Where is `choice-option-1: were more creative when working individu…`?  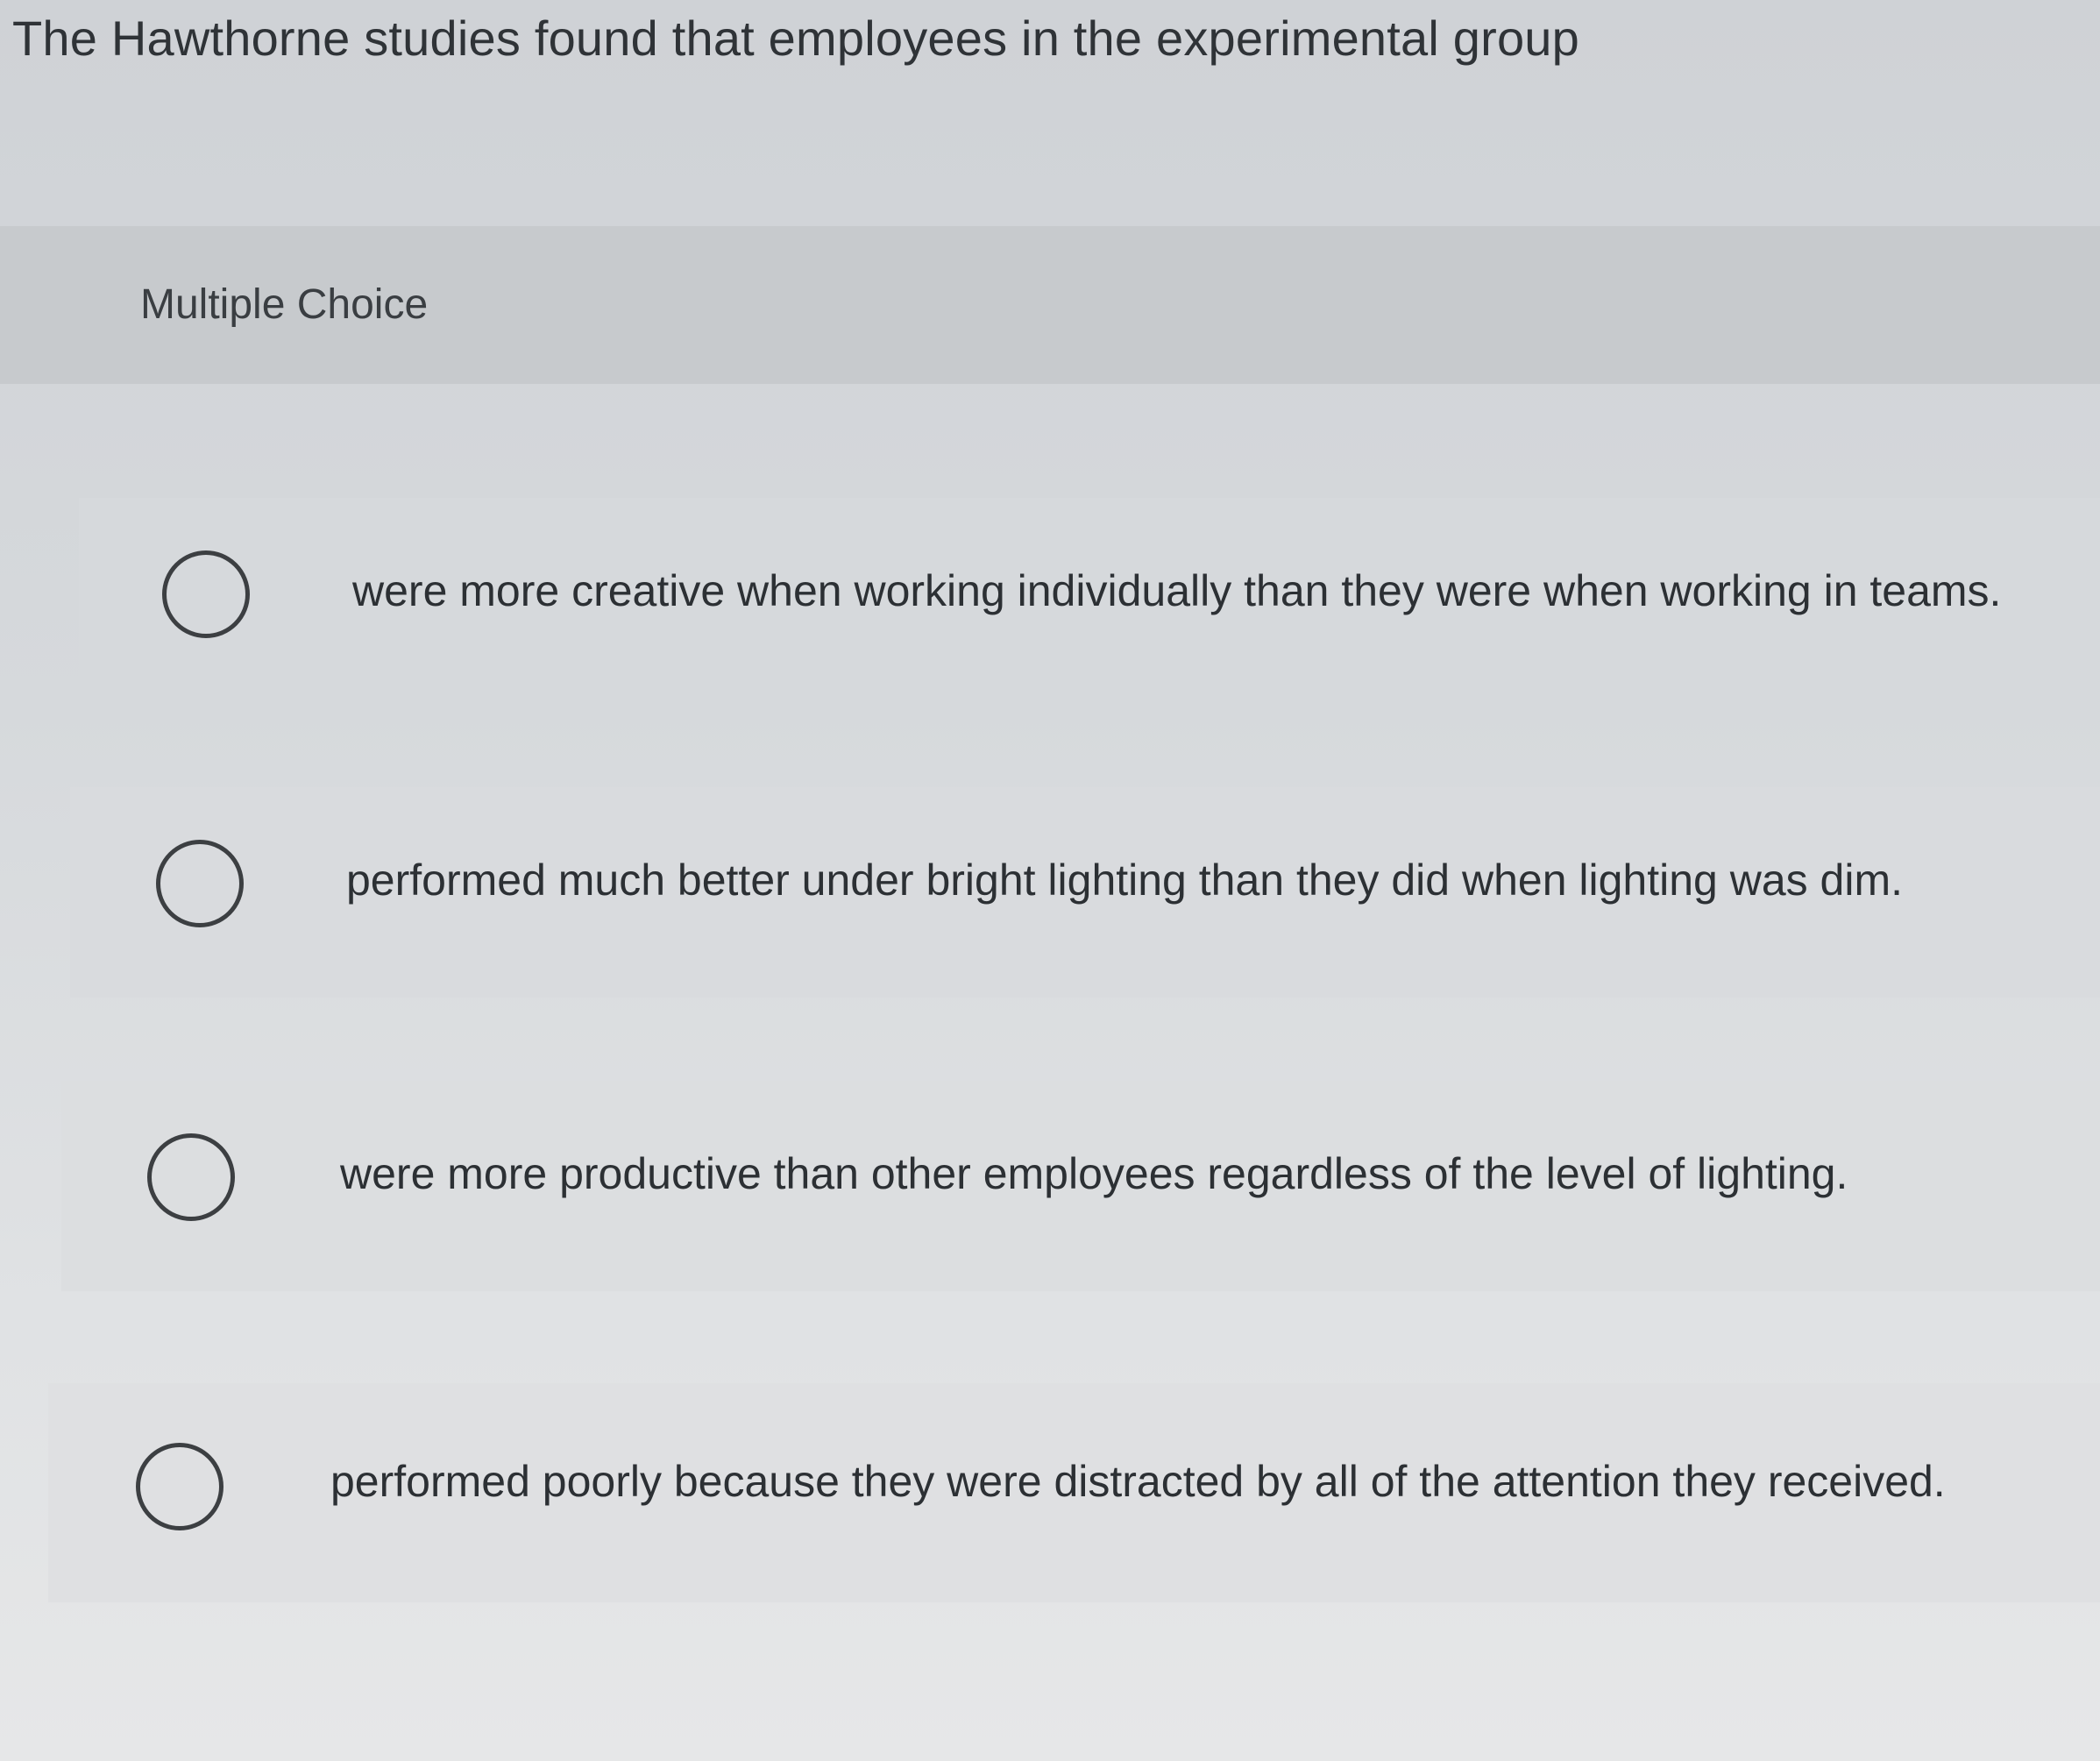 choice-option-1: were more creative when working individu… is located at coordinates (1089, 603).